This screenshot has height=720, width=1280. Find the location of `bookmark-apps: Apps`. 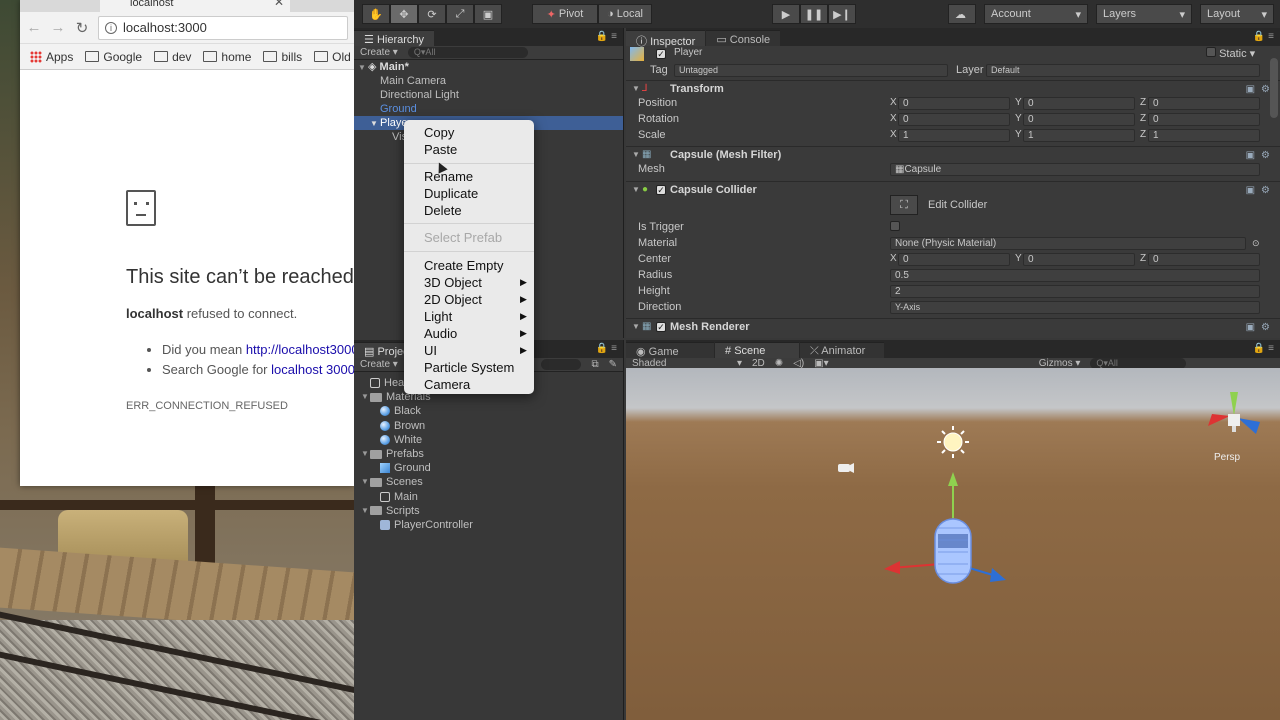

bookmark-apps: Apps is located at coordinates (51, 57).